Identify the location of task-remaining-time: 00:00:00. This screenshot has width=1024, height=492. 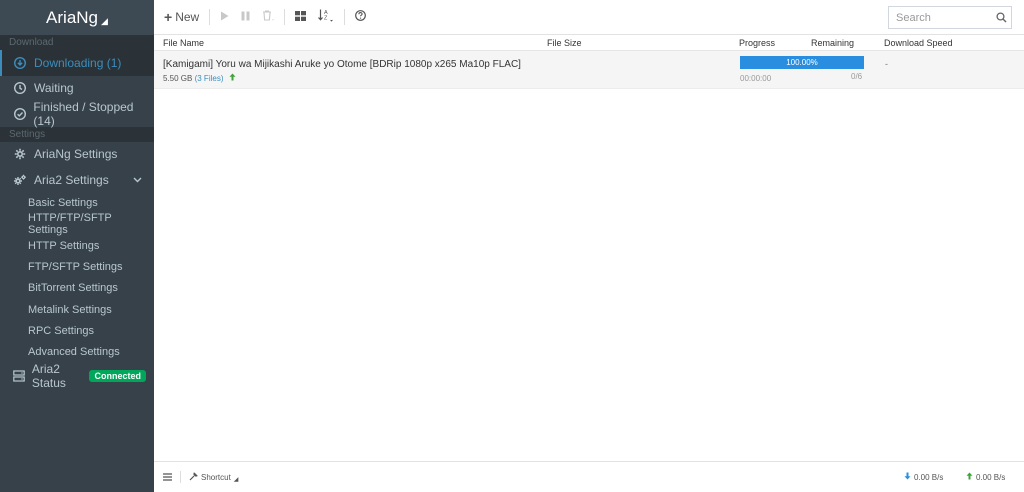
(756, 78).